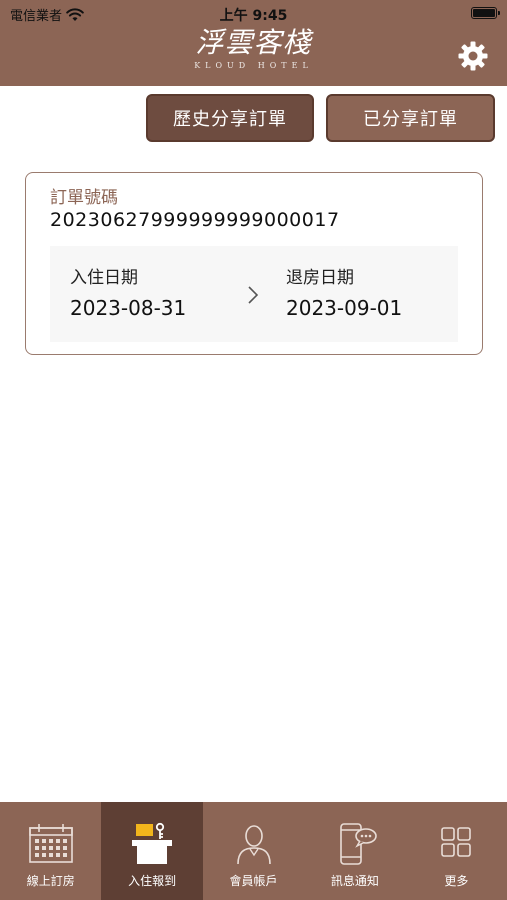 Image resolution: width=507 pixels, height=900 pixels. Describe the element at coordinates (354, 881) in the screenshot. I see `tab-label: 訊息通知` at that location.